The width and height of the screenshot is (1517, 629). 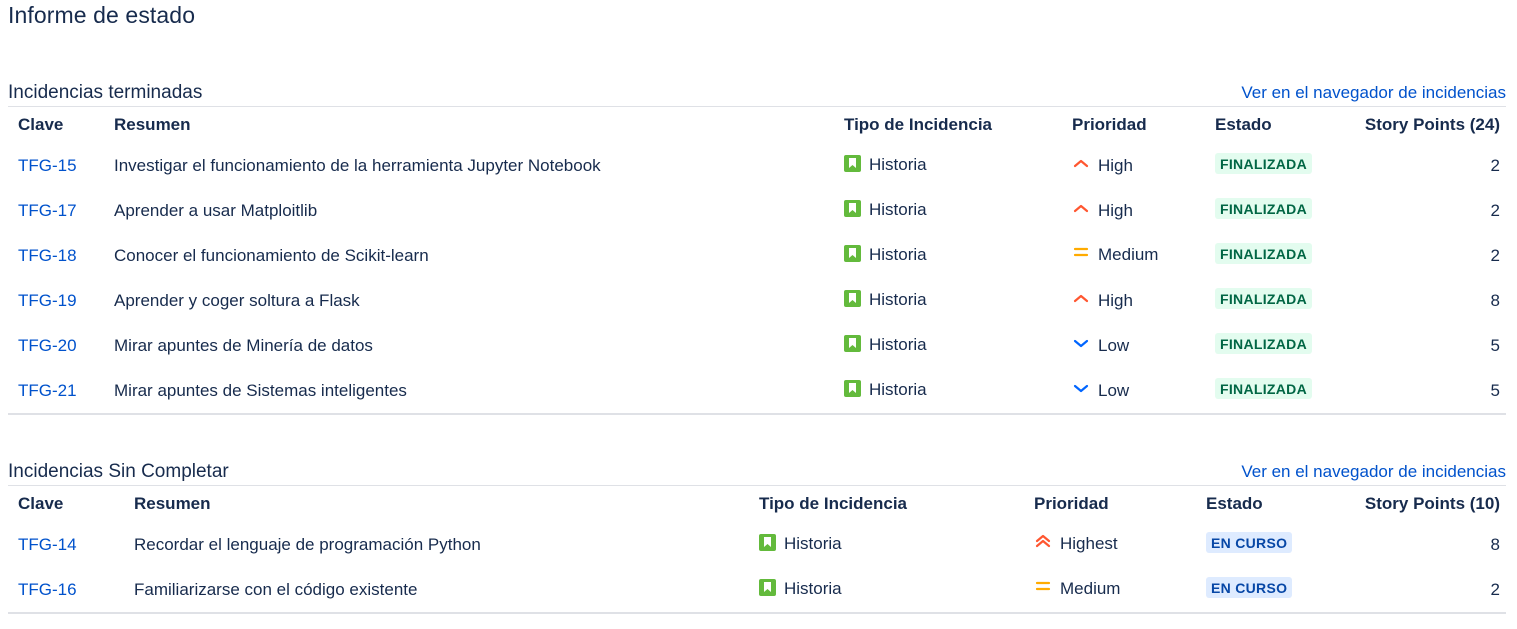 I want to click on issue-summary: Familiarizarse con el código existente, so click(x=276, y=589).